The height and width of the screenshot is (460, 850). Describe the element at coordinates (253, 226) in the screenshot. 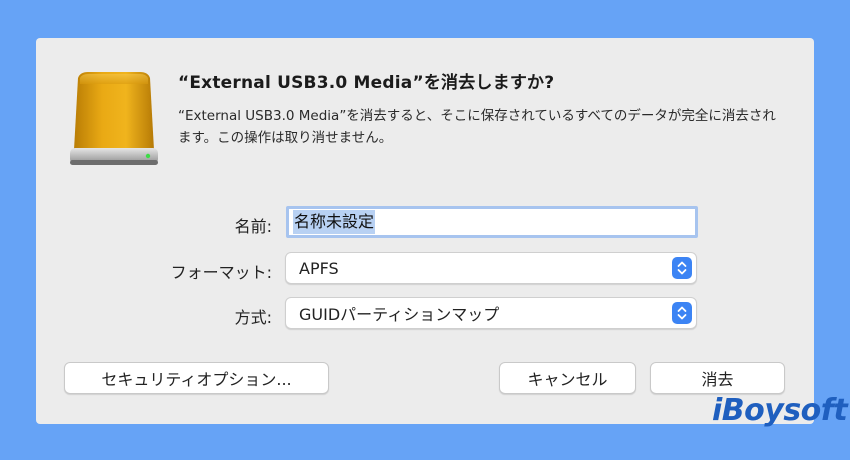

I see `name-label: 名前:` at that location.